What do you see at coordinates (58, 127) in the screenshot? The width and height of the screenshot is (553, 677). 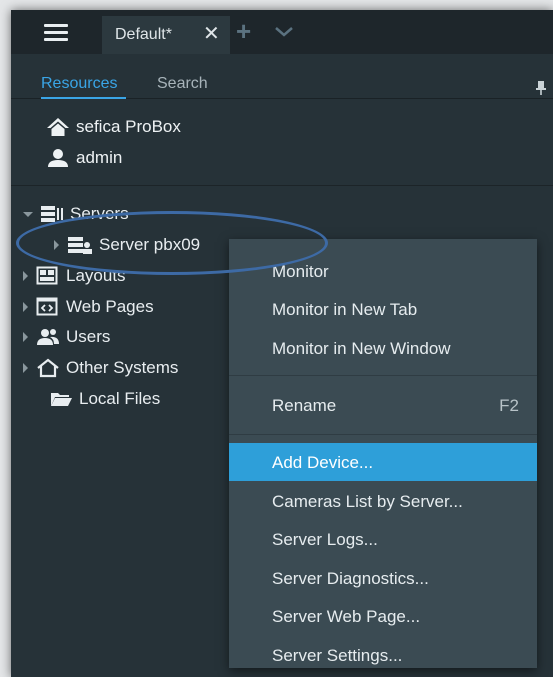 I see `home-icon` at bounding box center [58, 127].